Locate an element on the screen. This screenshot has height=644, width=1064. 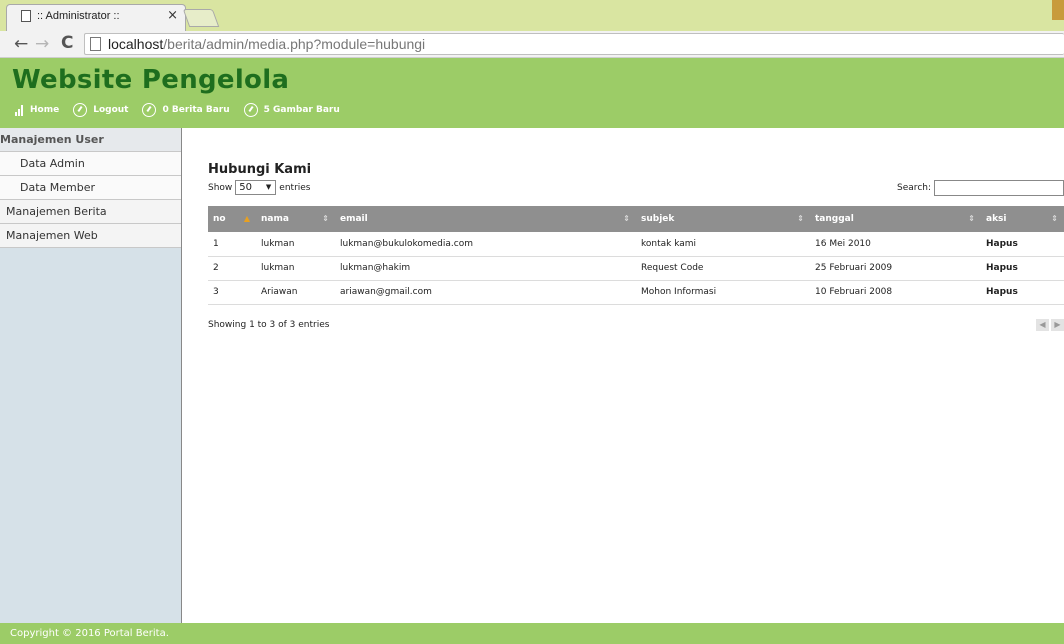
entries-label: entries is located at coordinates (295, 187).